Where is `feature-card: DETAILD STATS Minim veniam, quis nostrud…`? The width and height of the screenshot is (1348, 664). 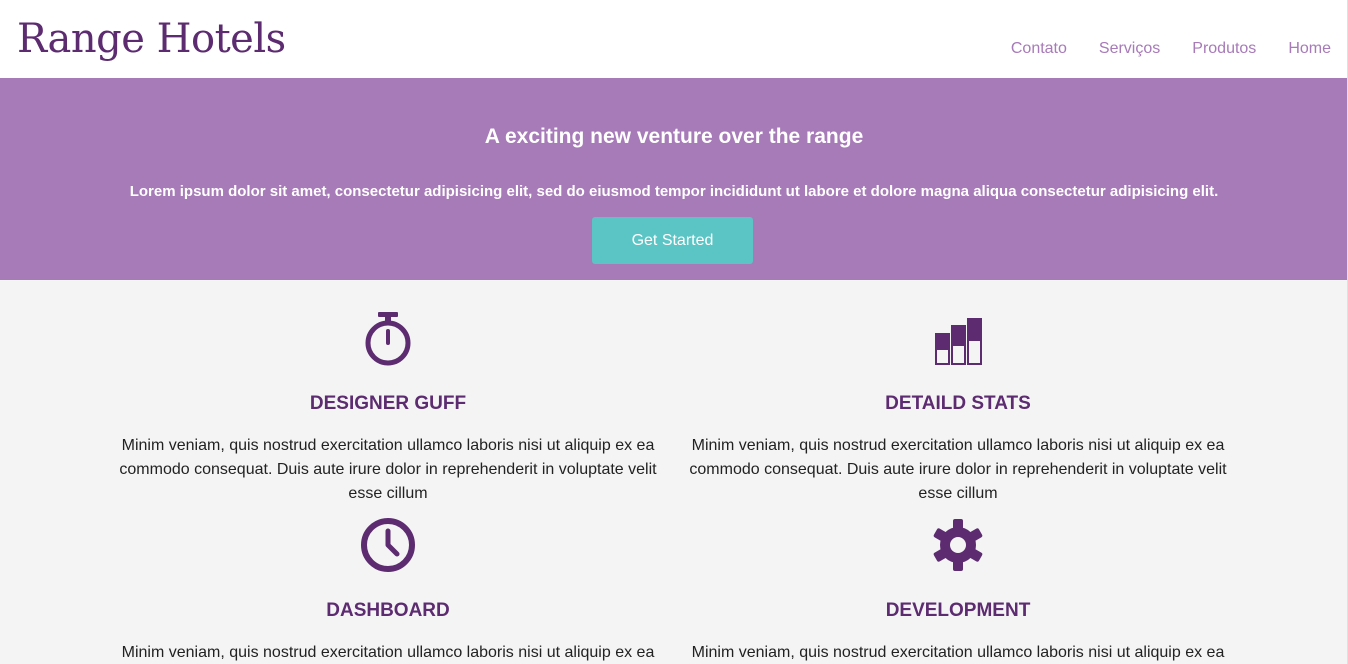
feature-card: DETAILD STATS Minim veniam, quis nostrud… is located at coordinates (958, 408).